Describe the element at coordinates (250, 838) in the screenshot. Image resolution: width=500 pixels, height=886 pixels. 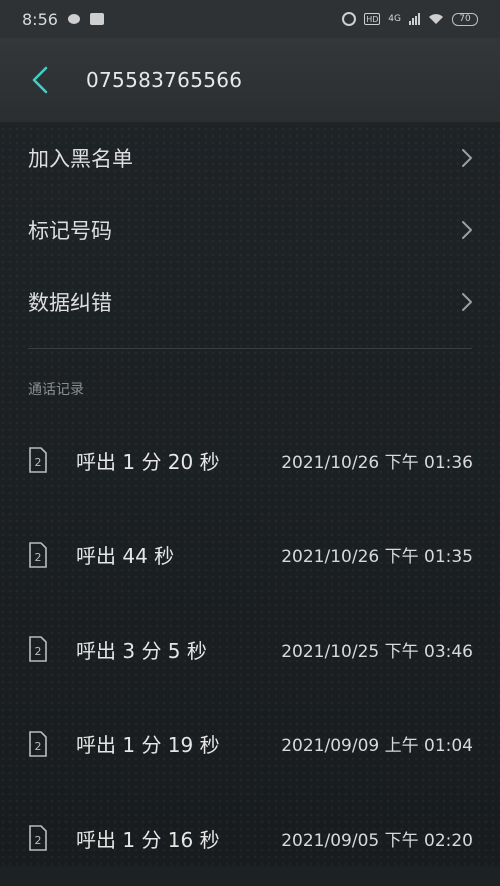
I see `call-log-row: 2 呼出 1 分 16 秒 2021/09/05 下午 02:20` at that location.